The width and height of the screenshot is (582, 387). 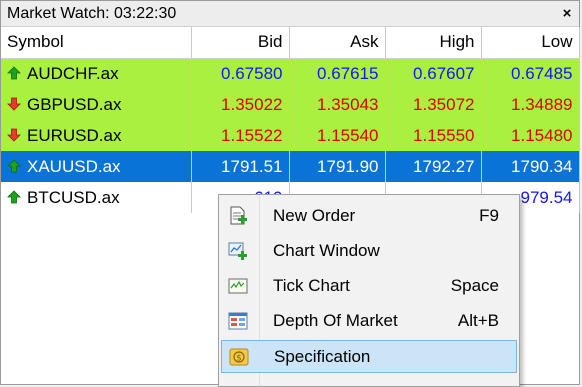 What do you see at coordinates (530, 43) in the screenshot?
I see `column-header-low: Low` at bounding box center [530, 43].